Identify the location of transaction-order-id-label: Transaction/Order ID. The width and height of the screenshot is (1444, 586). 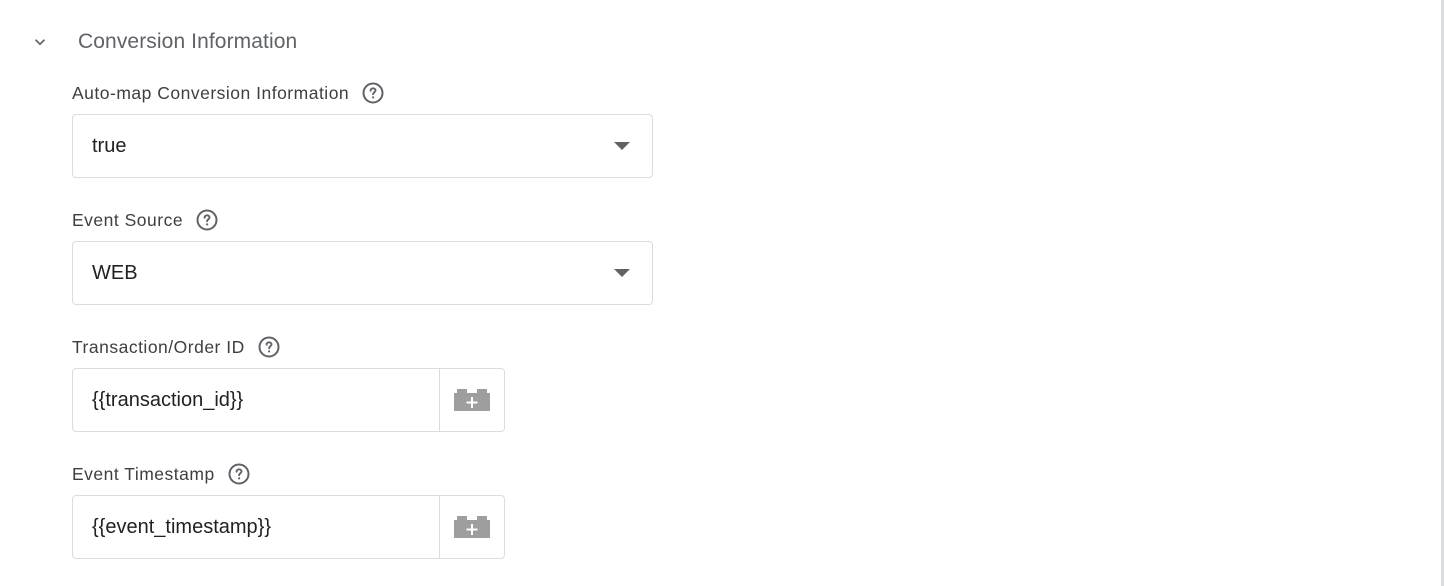
(158, 346).